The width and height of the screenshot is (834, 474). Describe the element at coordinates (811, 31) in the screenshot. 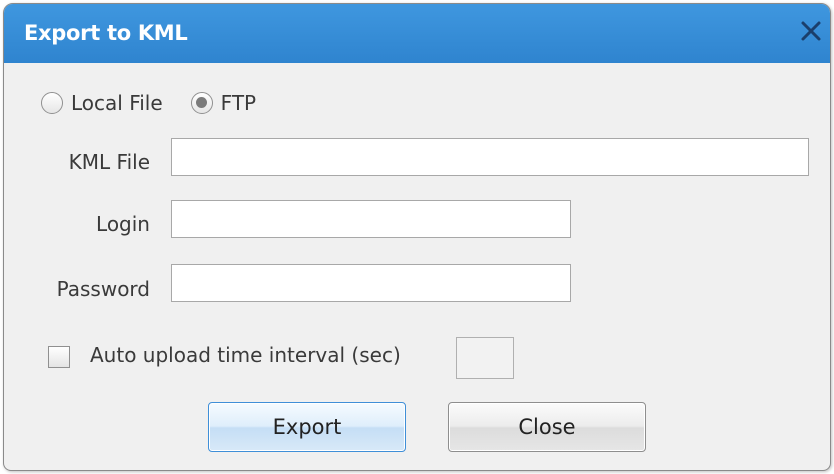

I see `close-icon` at that location.